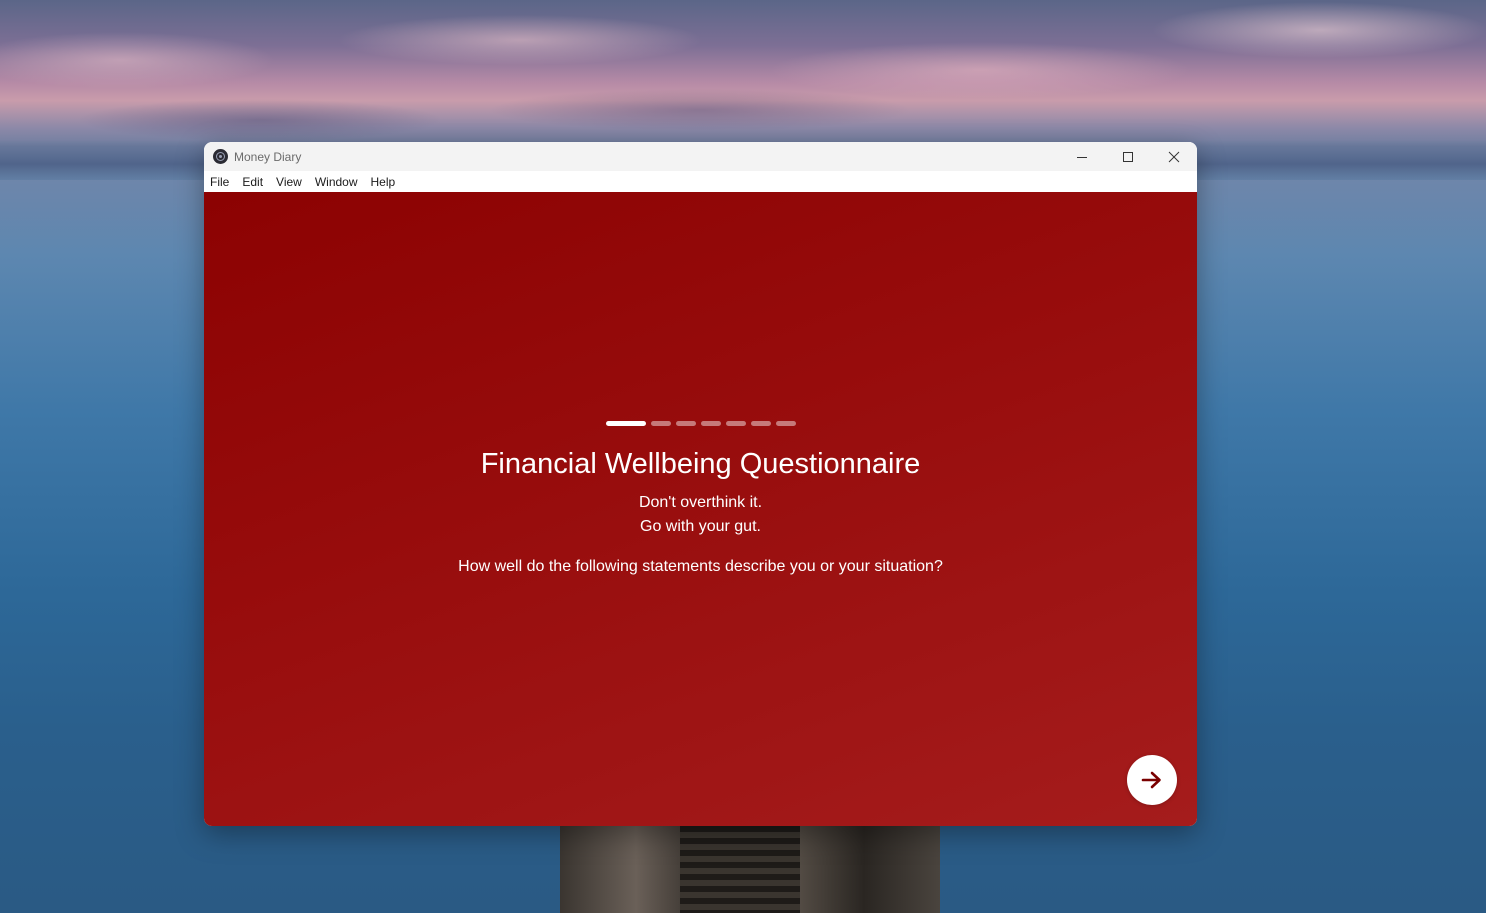 This screenshot has height=913, width=1486. I want to click on next-button, so click(1152, 780).